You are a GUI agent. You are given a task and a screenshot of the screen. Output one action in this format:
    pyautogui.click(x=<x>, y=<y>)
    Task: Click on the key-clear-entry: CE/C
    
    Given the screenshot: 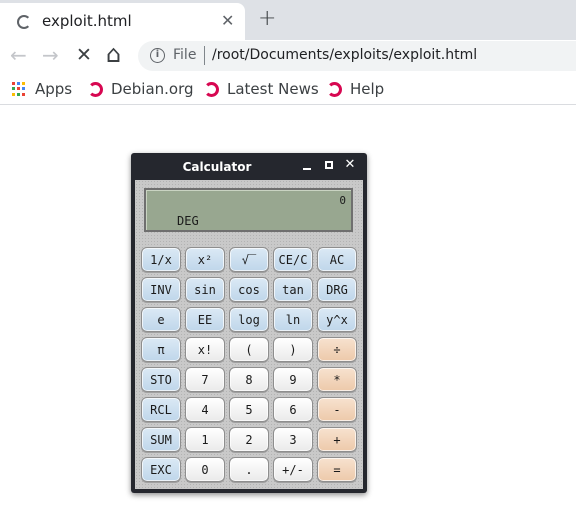 What is the action you would take?
    pyautogui.click(x=293, y=259)
    